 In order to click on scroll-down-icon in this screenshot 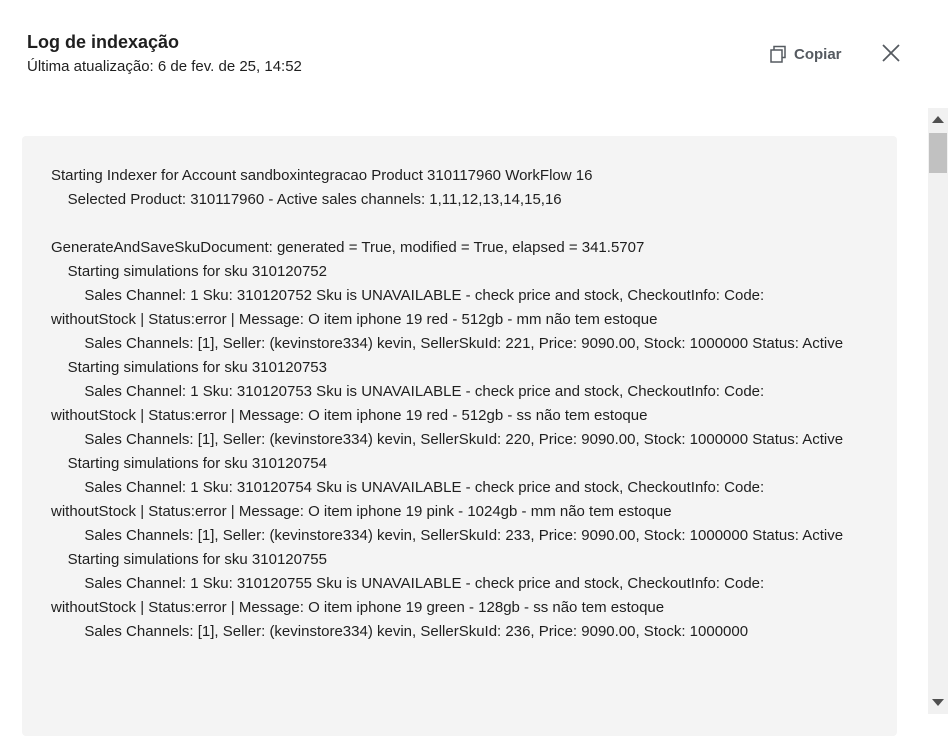, I will do `click(938, 702)`.